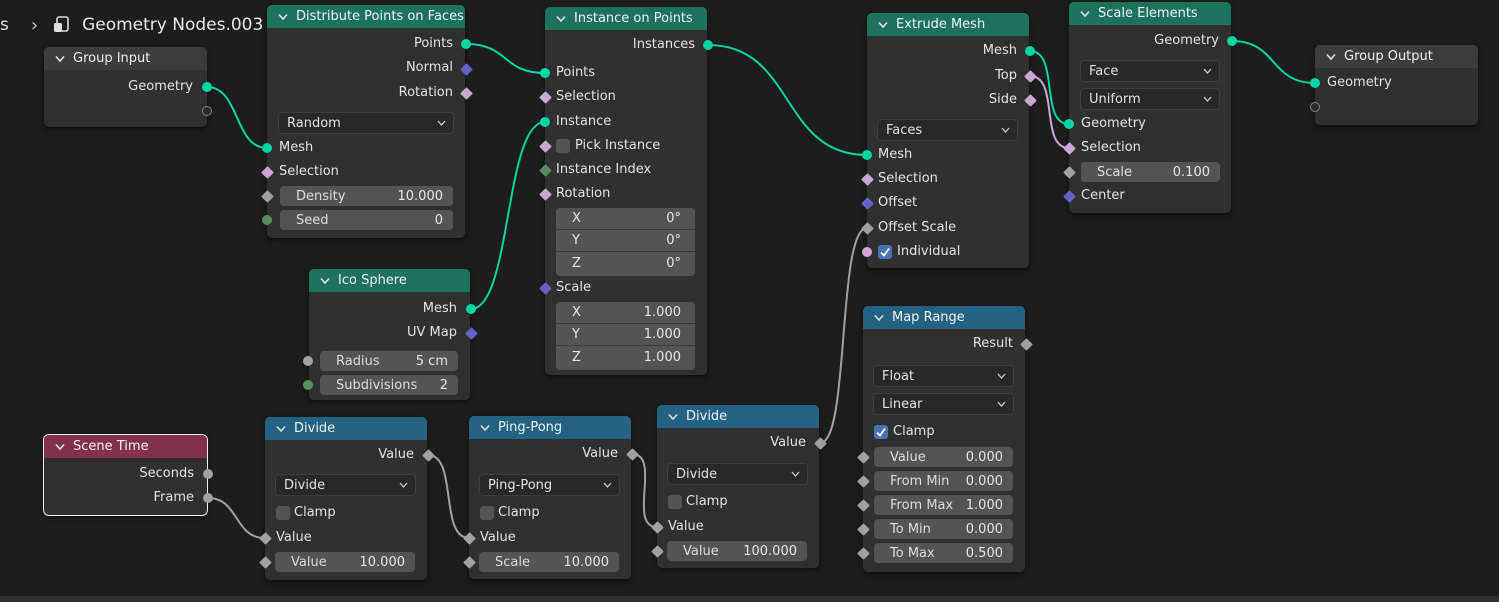 This screenshot has height=602, width=1499. I want to click on subdivisions-field: Subdivisions 2, so click(389, 385).